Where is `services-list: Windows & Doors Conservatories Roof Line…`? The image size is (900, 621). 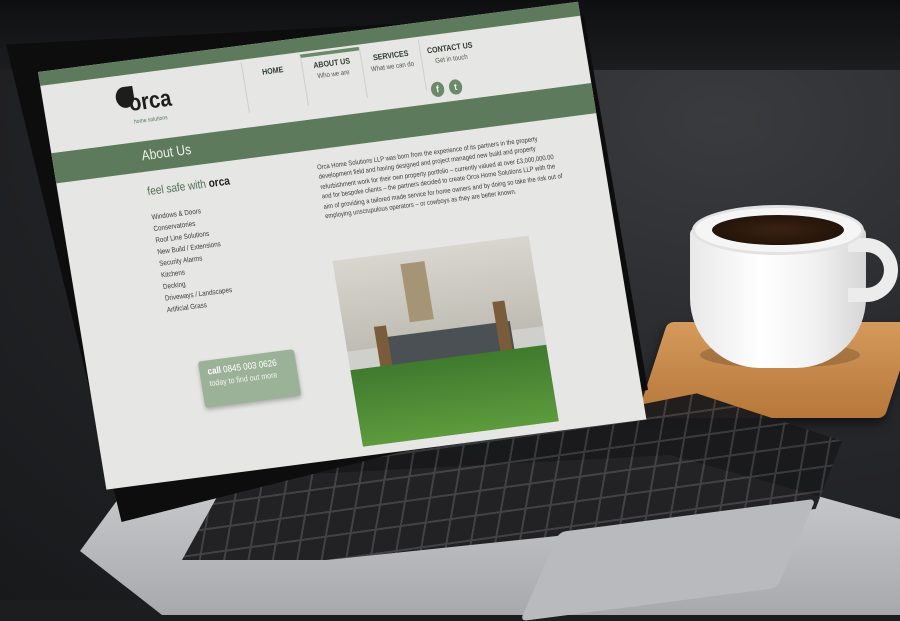 services-list: Windows & Doors Conservatories Roof Line… is located at coordinates (229, 255).